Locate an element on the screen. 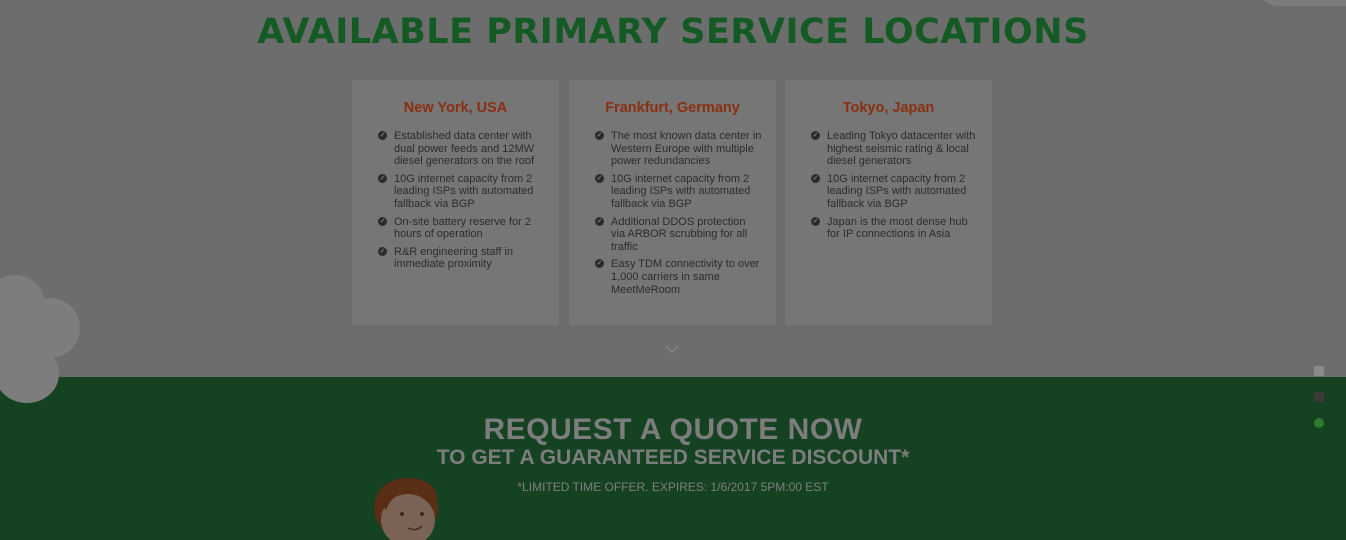 The width and height of the screenshot is (1346, 540). section-nav-dot-active is located at coordinates (1319, 423).